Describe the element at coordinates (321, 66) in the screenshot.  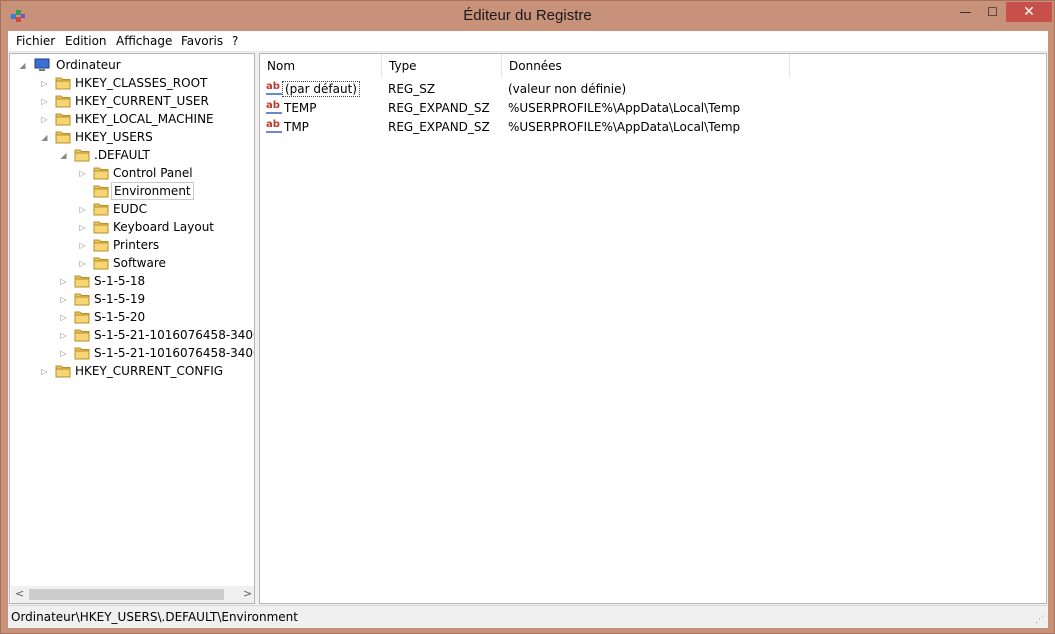
I see `column-header-nom: Nom` at that location.